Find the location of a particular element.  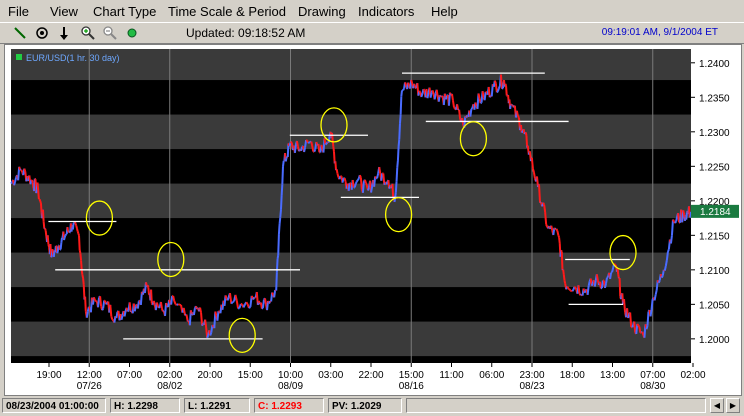

x-tick-label: 07:00 is located at coordinates (652, 375).